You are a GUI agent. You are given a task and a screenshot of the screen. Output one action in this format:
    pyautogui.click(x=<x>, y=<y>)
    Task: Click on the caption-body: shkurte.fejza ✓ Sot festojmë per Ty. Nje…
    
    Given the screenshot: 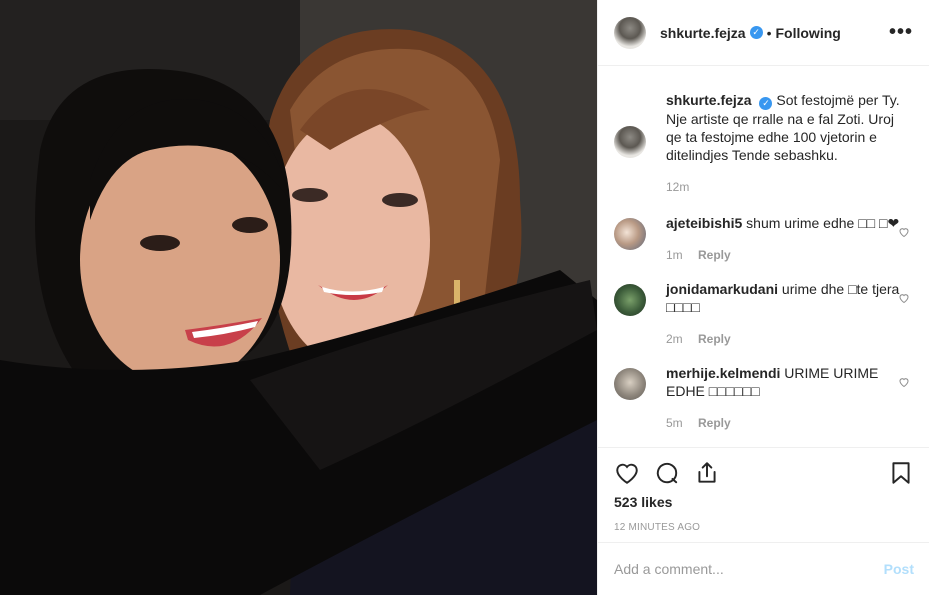 What is the action you would take?
    pyautogui.click(x=786, y=143)
    